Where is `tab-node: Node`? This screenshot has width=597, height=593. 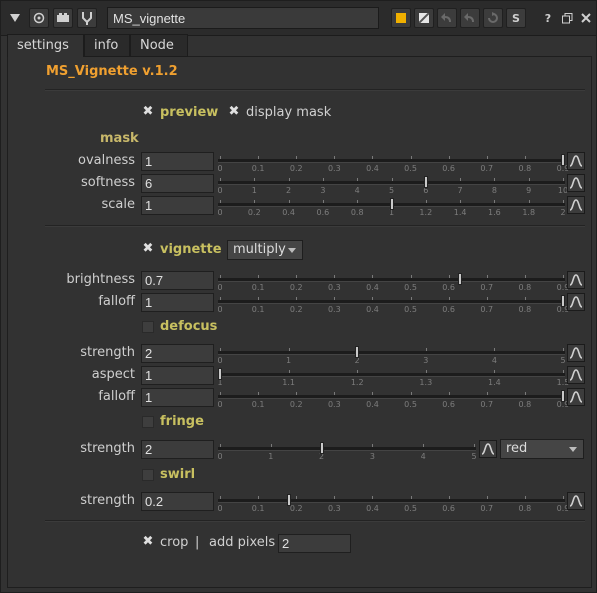
tab-node: Node is located at coordinates (159, 45).